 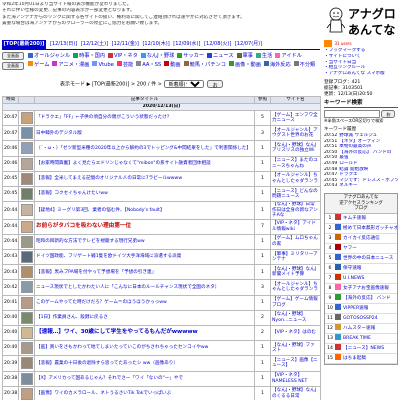 What do you see at coordinates (217, 44) in the screenshot?
I see `tab-date: [12/08(火)]` at bounding box center [217, 44].